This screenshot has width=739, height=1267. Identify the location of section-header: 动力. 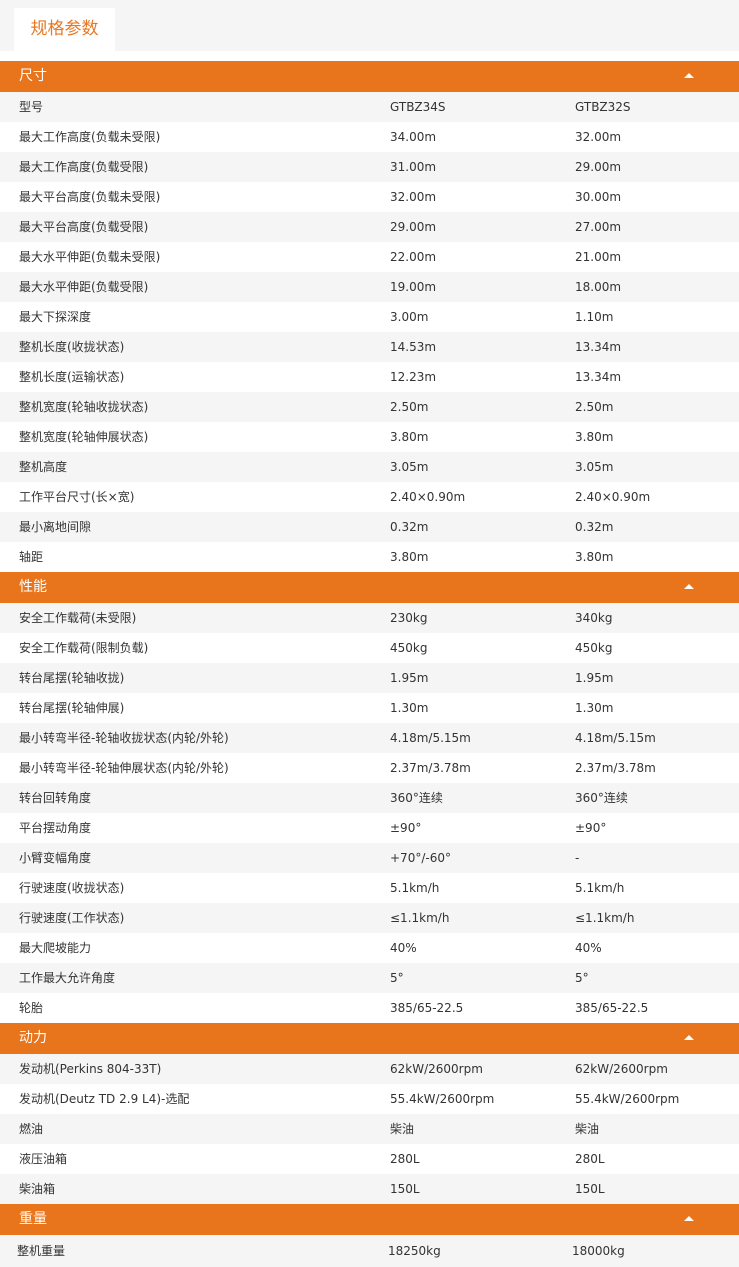
(369, 1038).